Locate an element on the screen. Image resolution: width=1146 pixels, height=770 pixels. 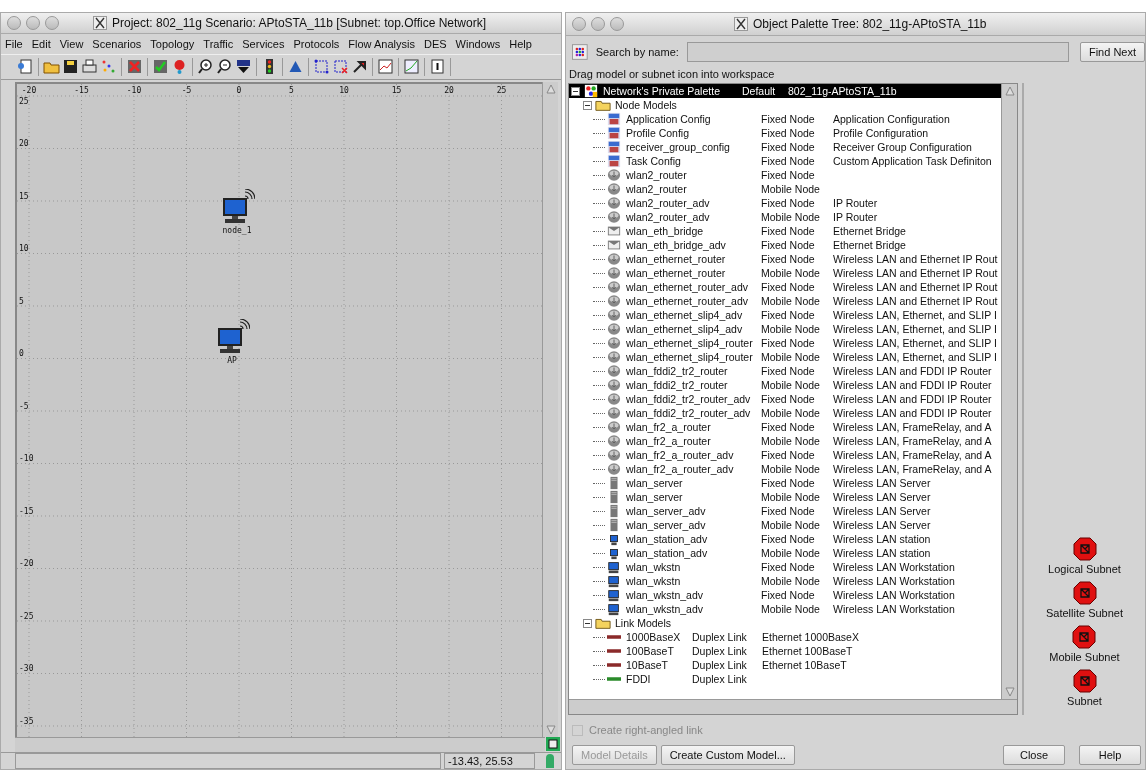
model-name: wlan_station_adv is located at coordinates (693, 553).